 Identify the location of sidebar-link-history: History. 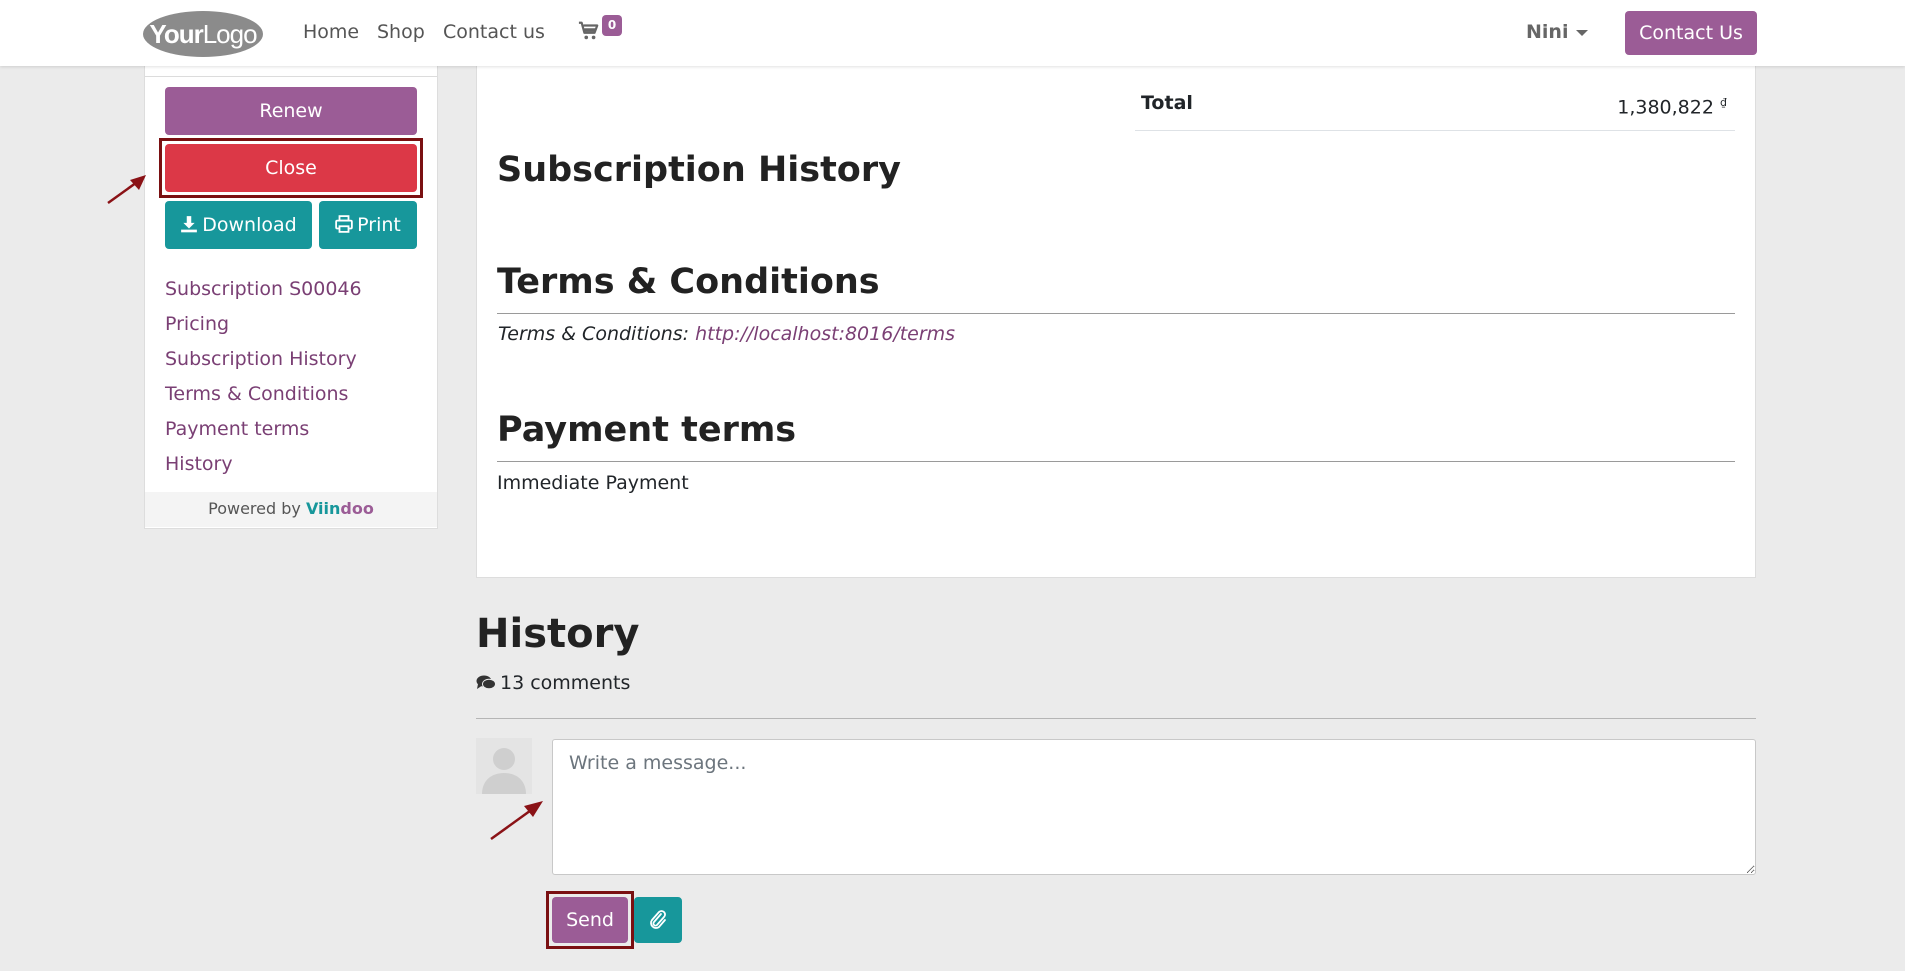
(199, 464).